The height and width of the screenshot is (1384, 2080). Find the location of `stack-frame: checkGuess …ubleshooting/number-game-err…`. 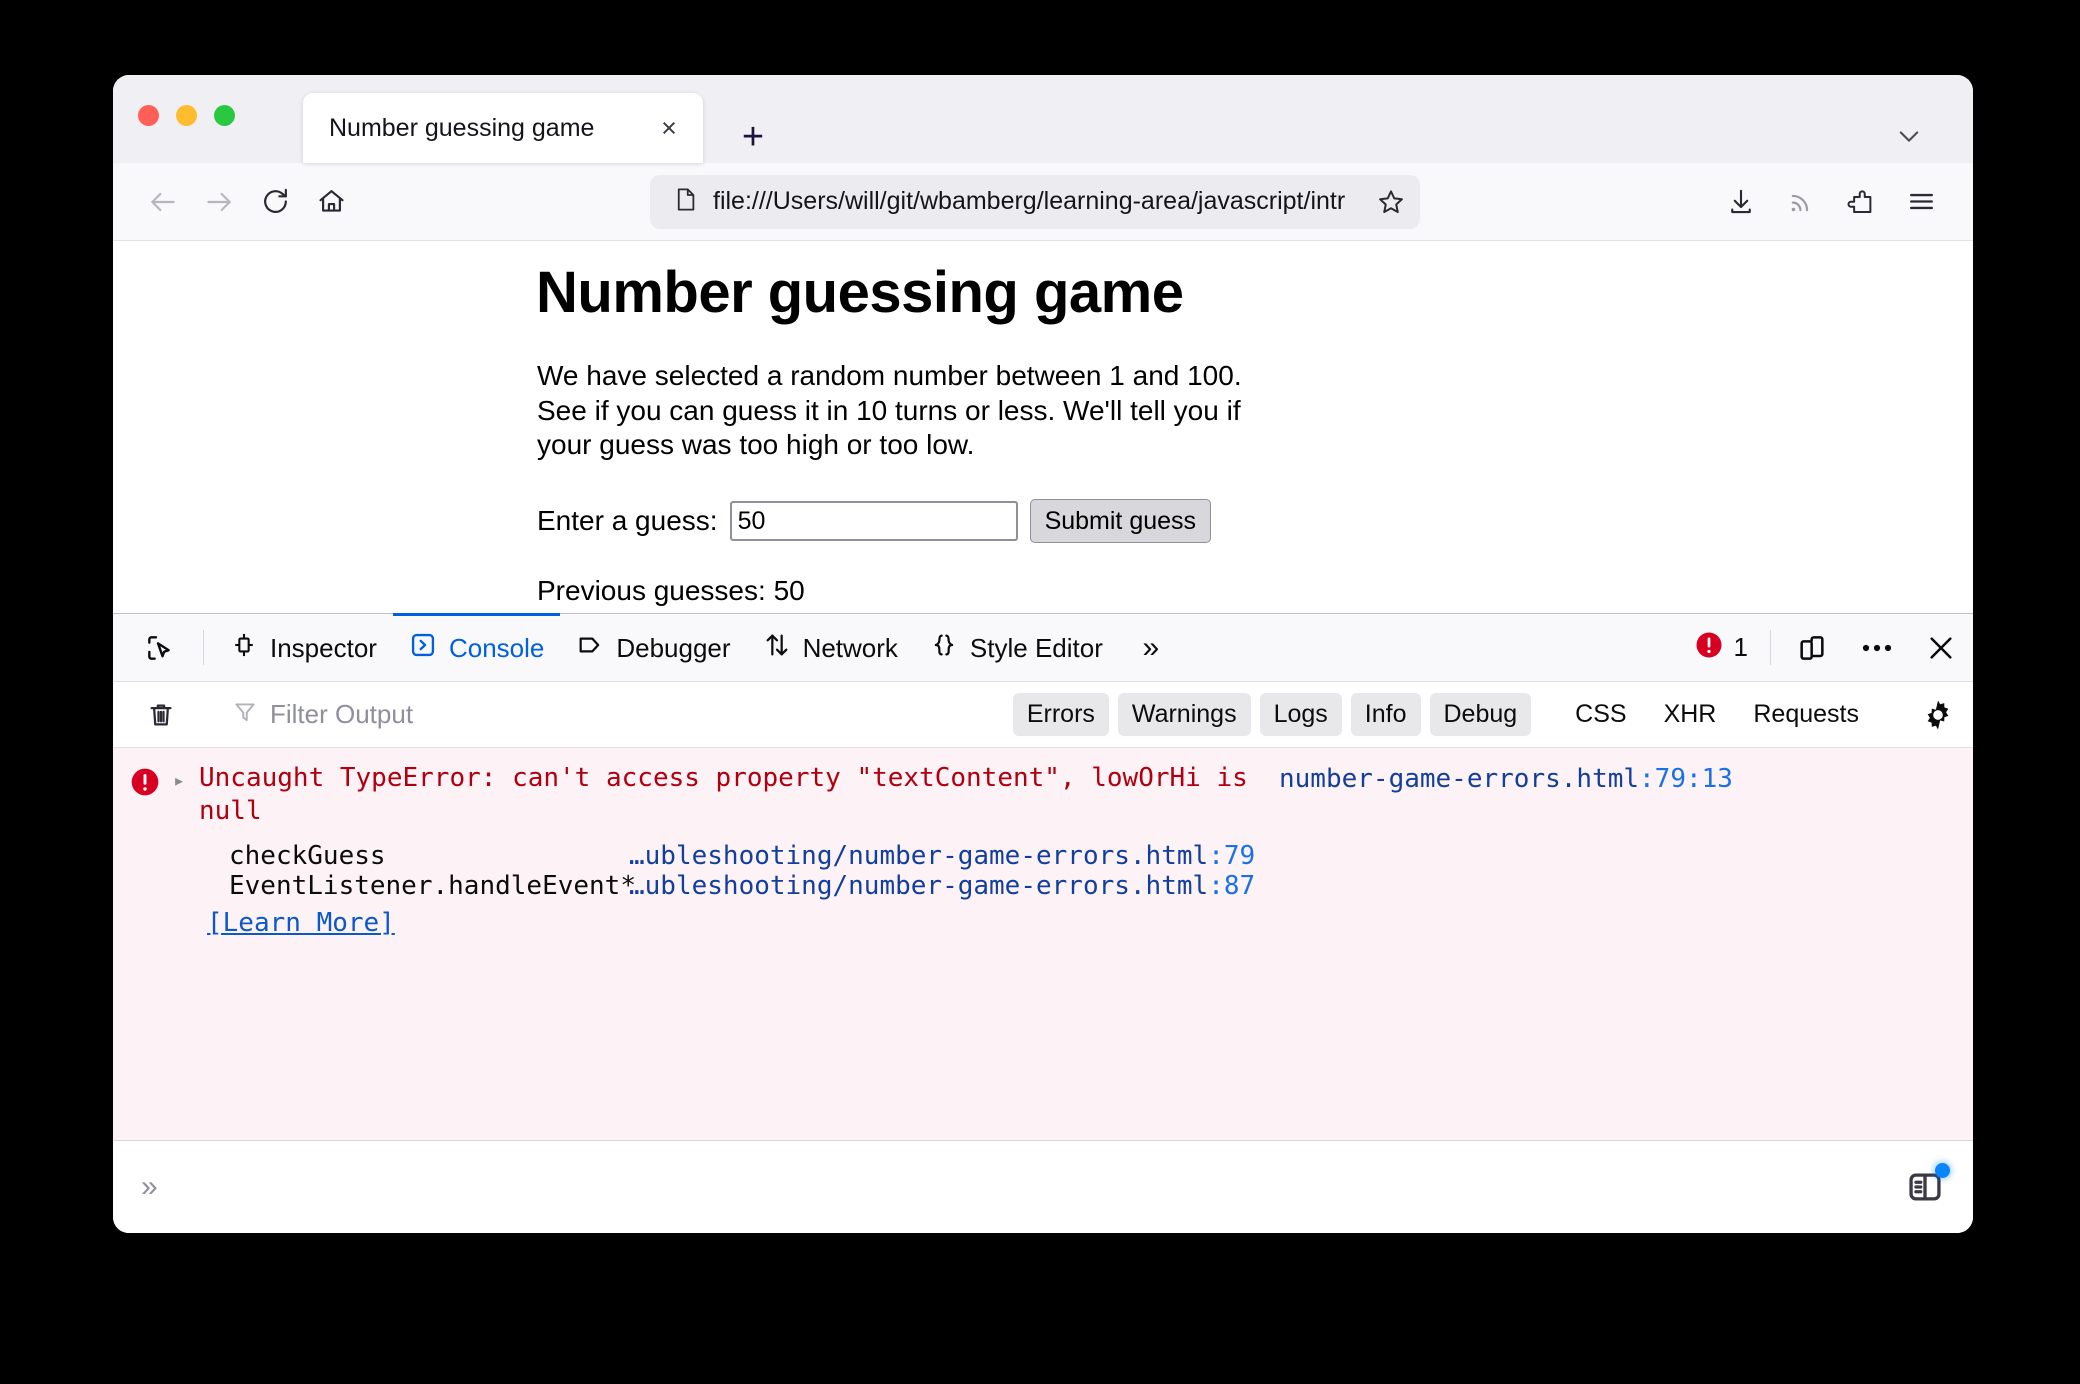

stack-frame: checkGuess …ubleshooting/number-game-err… is located at coordinates (1076, 856).